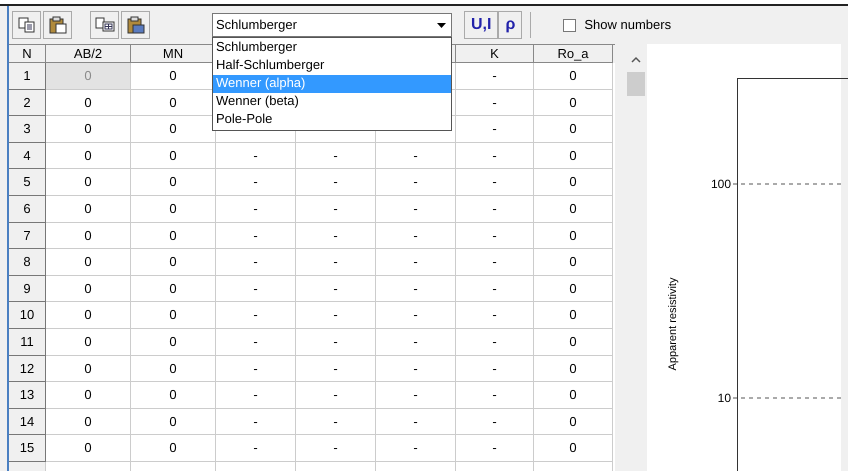 The image size is (848, 471). What do you see at coordinates (27, 236) in the screenshot?
I see `row-number: 7` at bounding box center [27, 236].